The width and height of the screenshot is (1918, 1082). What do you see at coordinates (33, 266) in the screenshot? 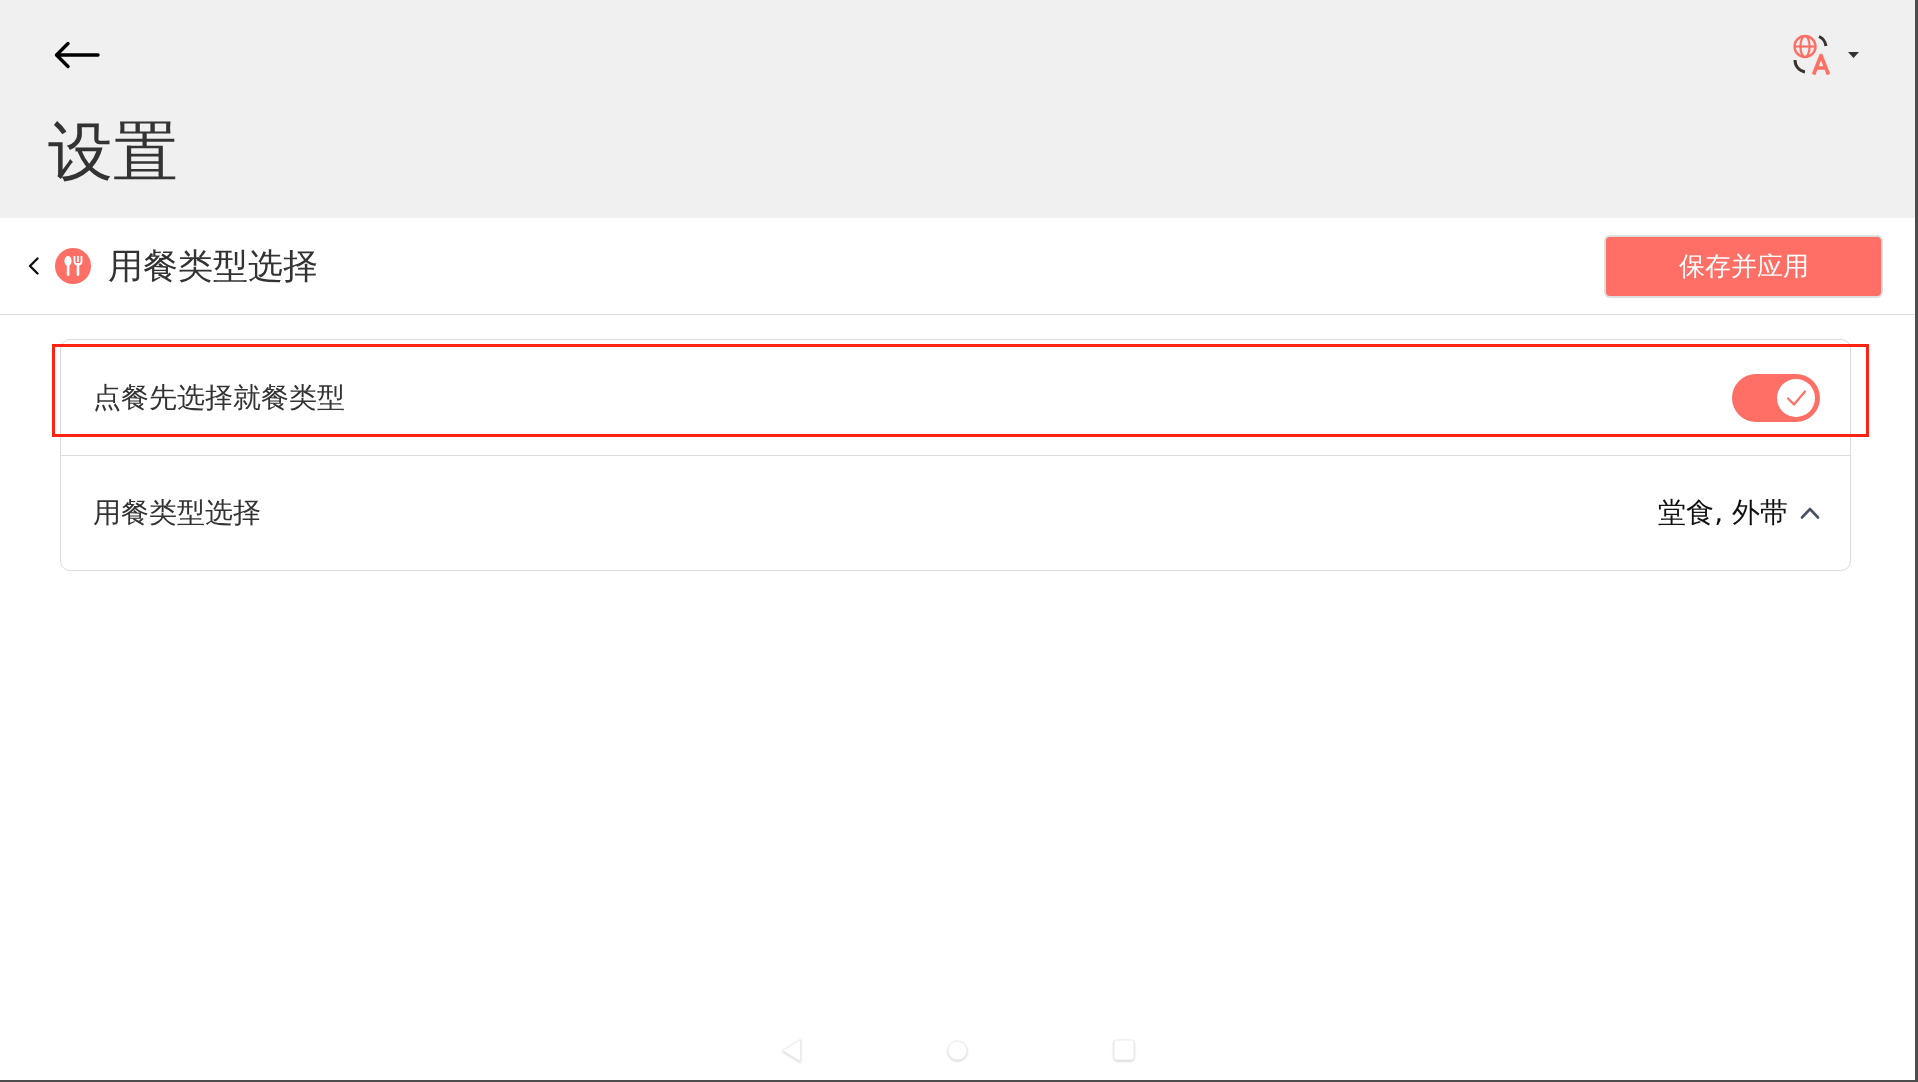
I see `back-chevron-icon` at bounding box center [33, 266].